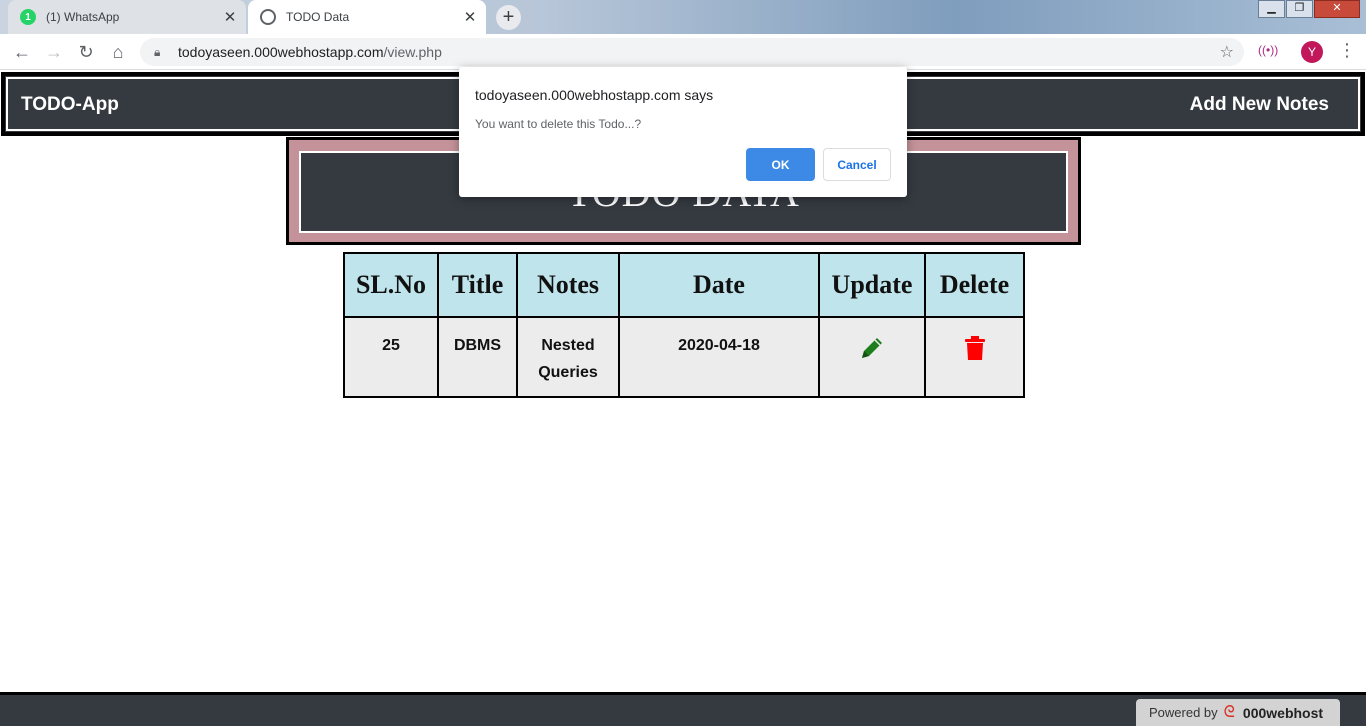 This screenshot has height=726, width=1366. I want to click on home-icon: ⌂, so click(118, 52).